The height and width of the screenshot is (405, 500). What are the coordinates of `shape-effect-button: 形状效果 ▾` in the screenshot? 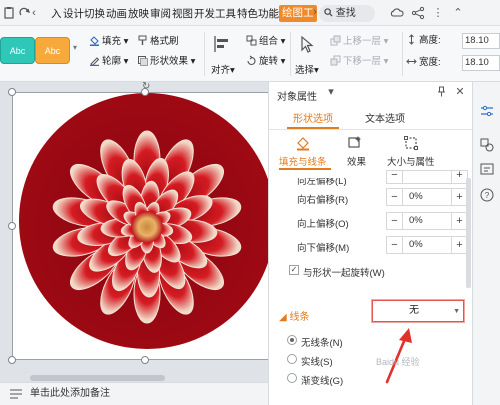 It's located at (166, 62).